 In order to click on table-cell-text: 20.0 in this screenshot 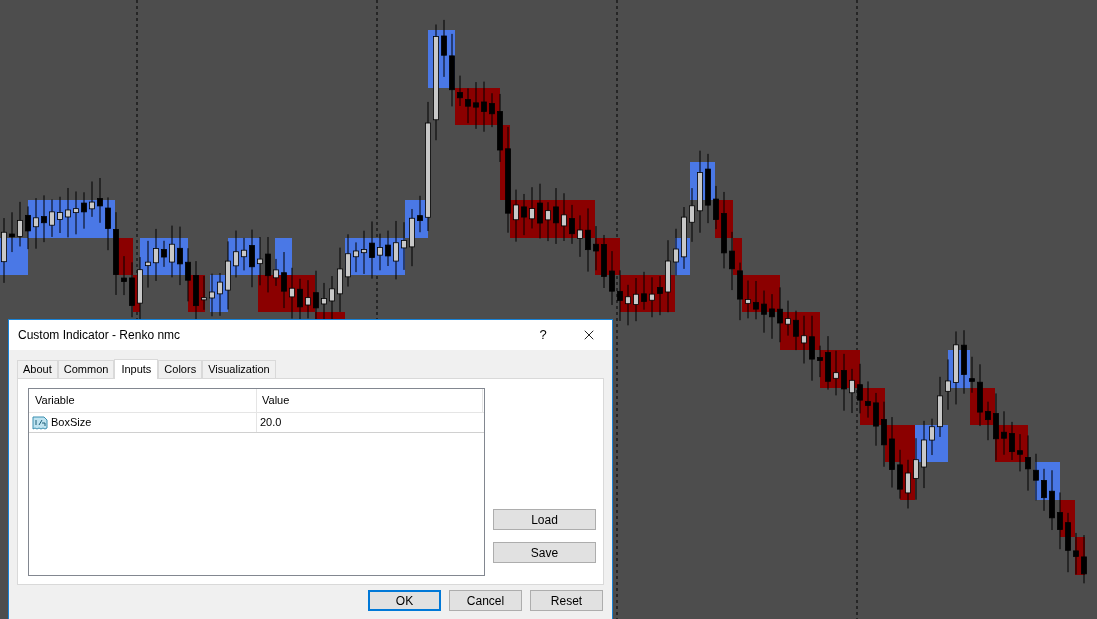, I will do `click(270, 423)`.